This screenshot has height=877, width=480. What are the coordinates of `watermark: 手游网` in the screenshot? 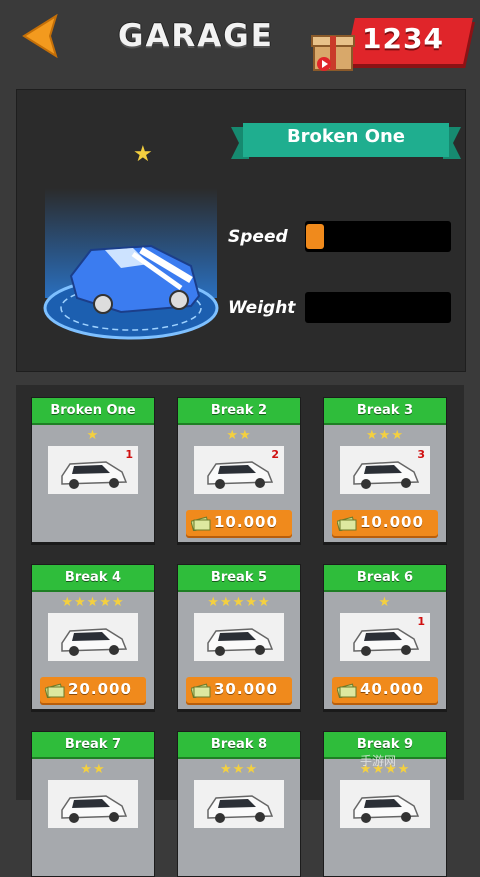 It's located at (378, 761).